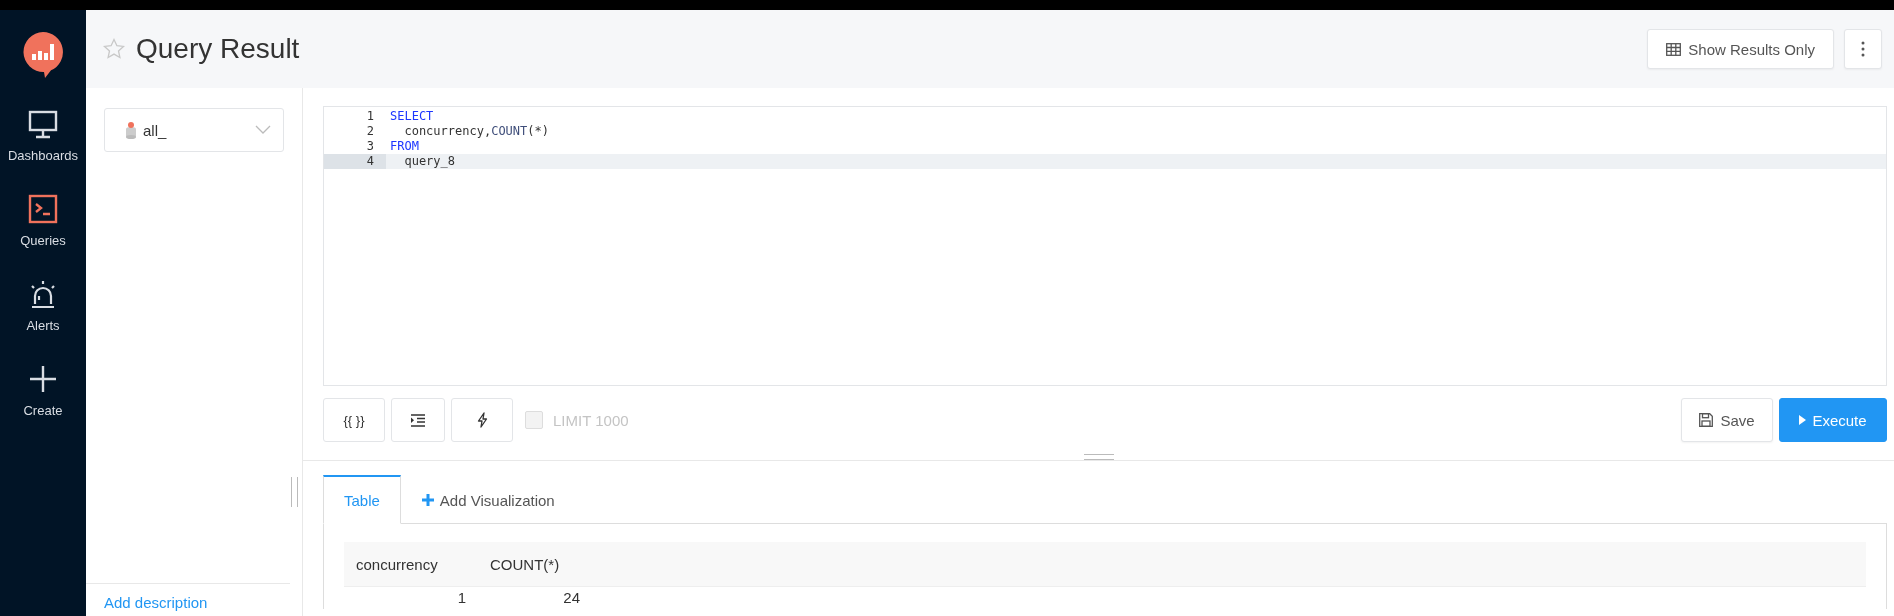  What do you see at coordinates (114, 49) in the screenshot?
I see `star-icon` at bounding box center [114, 49].